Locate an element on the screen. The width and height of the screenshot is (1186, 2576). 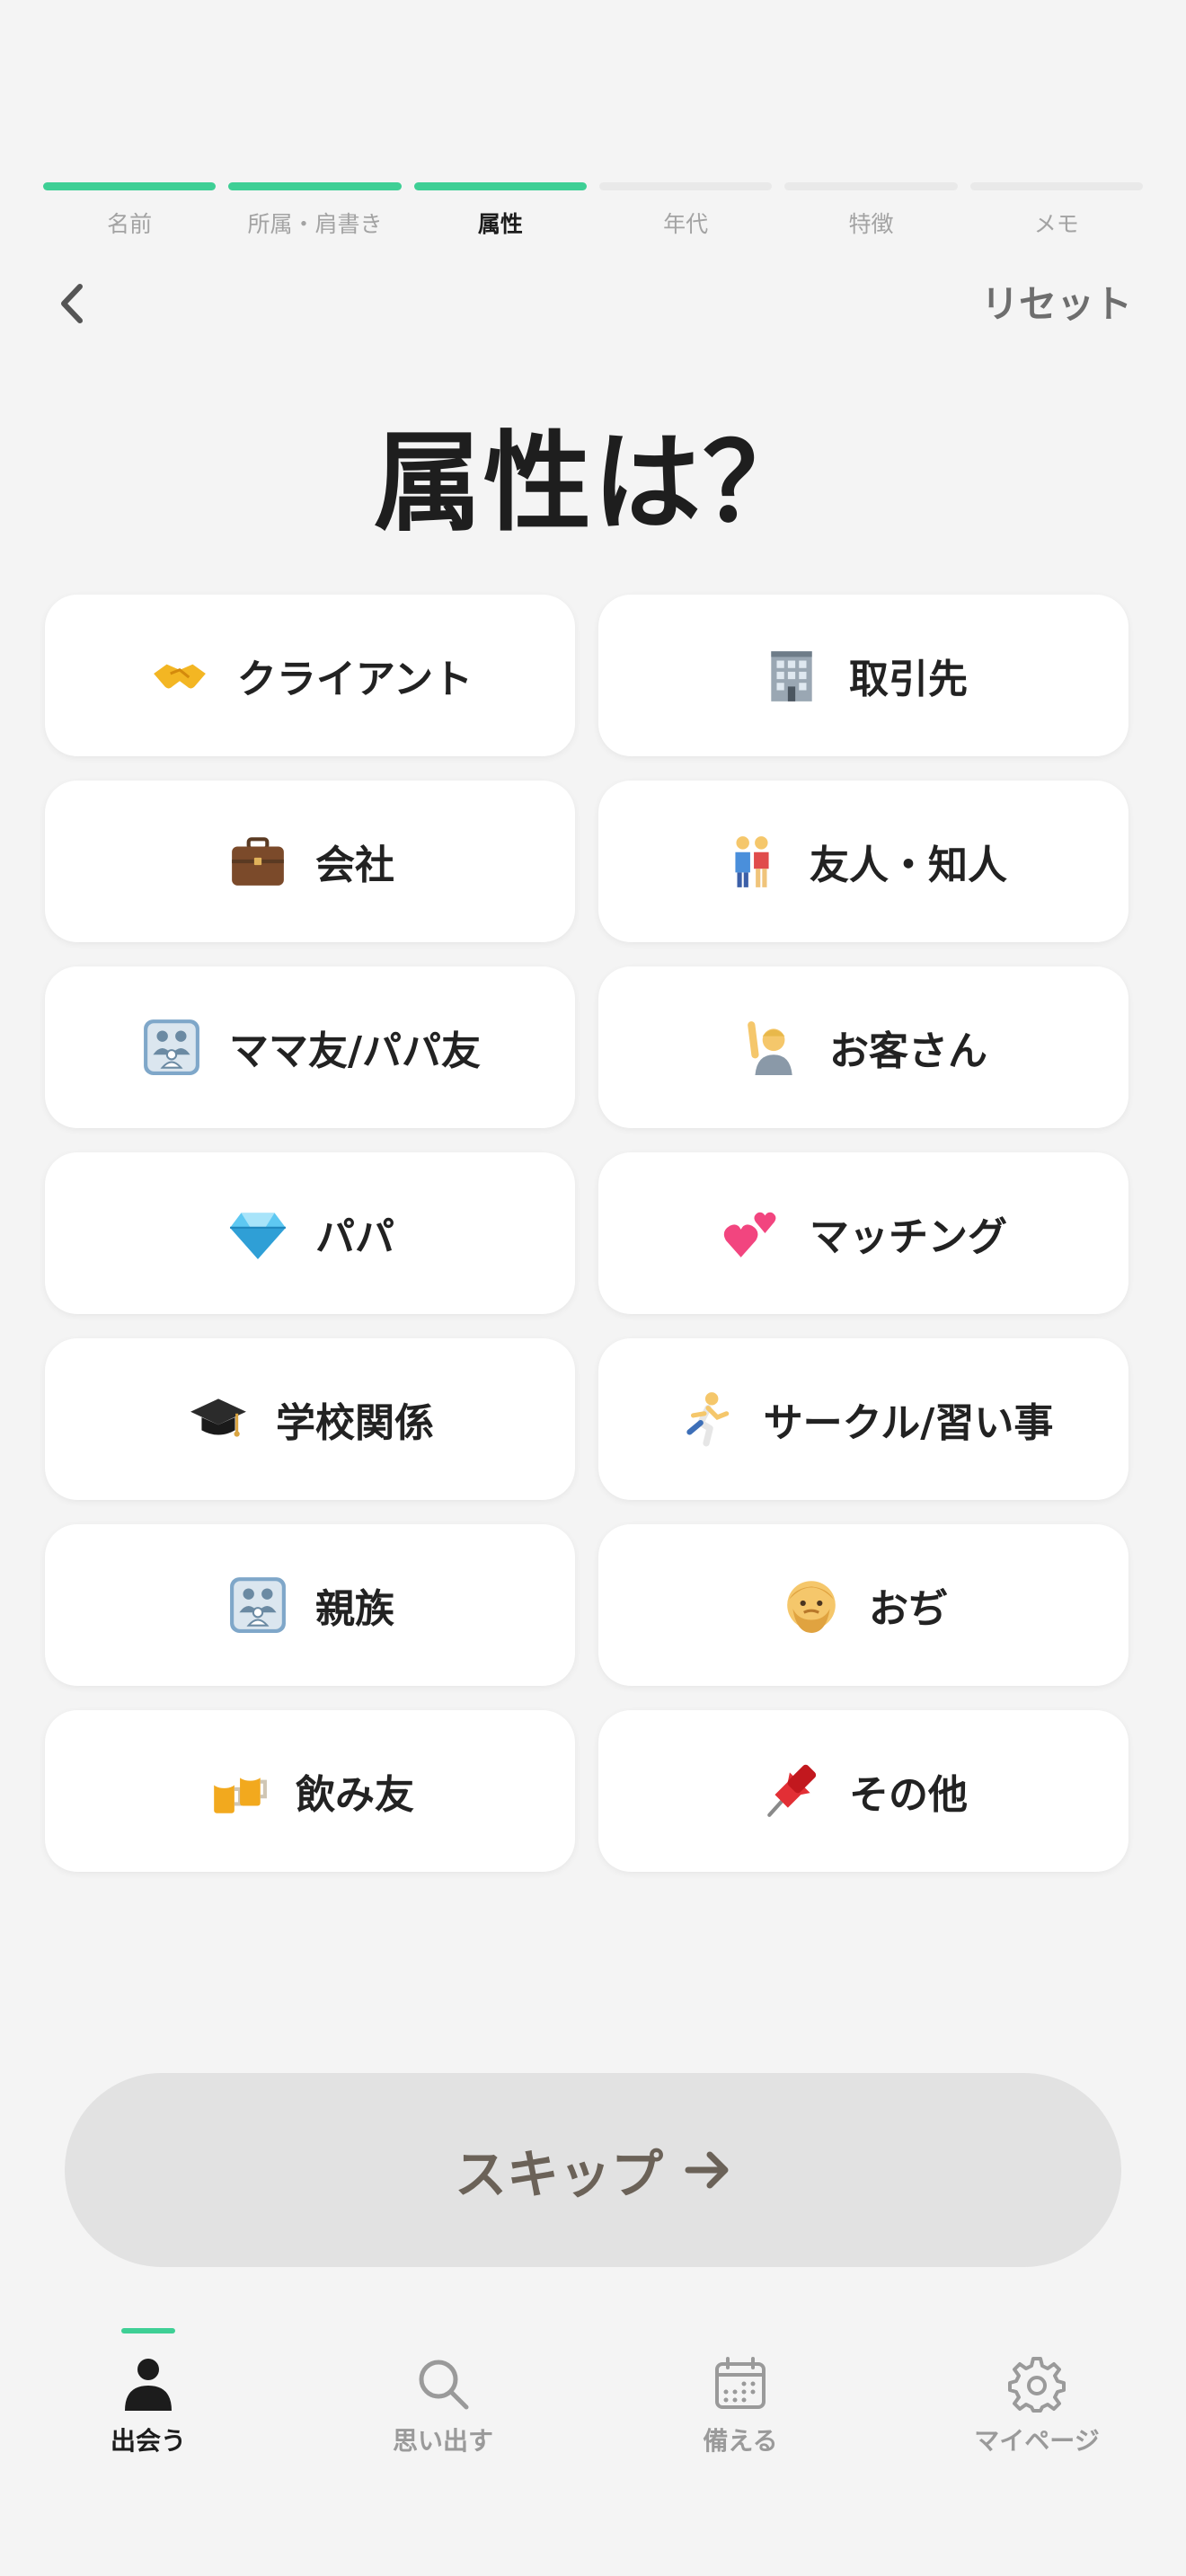
option-label: その他 is located at coordinates (908, 1795).